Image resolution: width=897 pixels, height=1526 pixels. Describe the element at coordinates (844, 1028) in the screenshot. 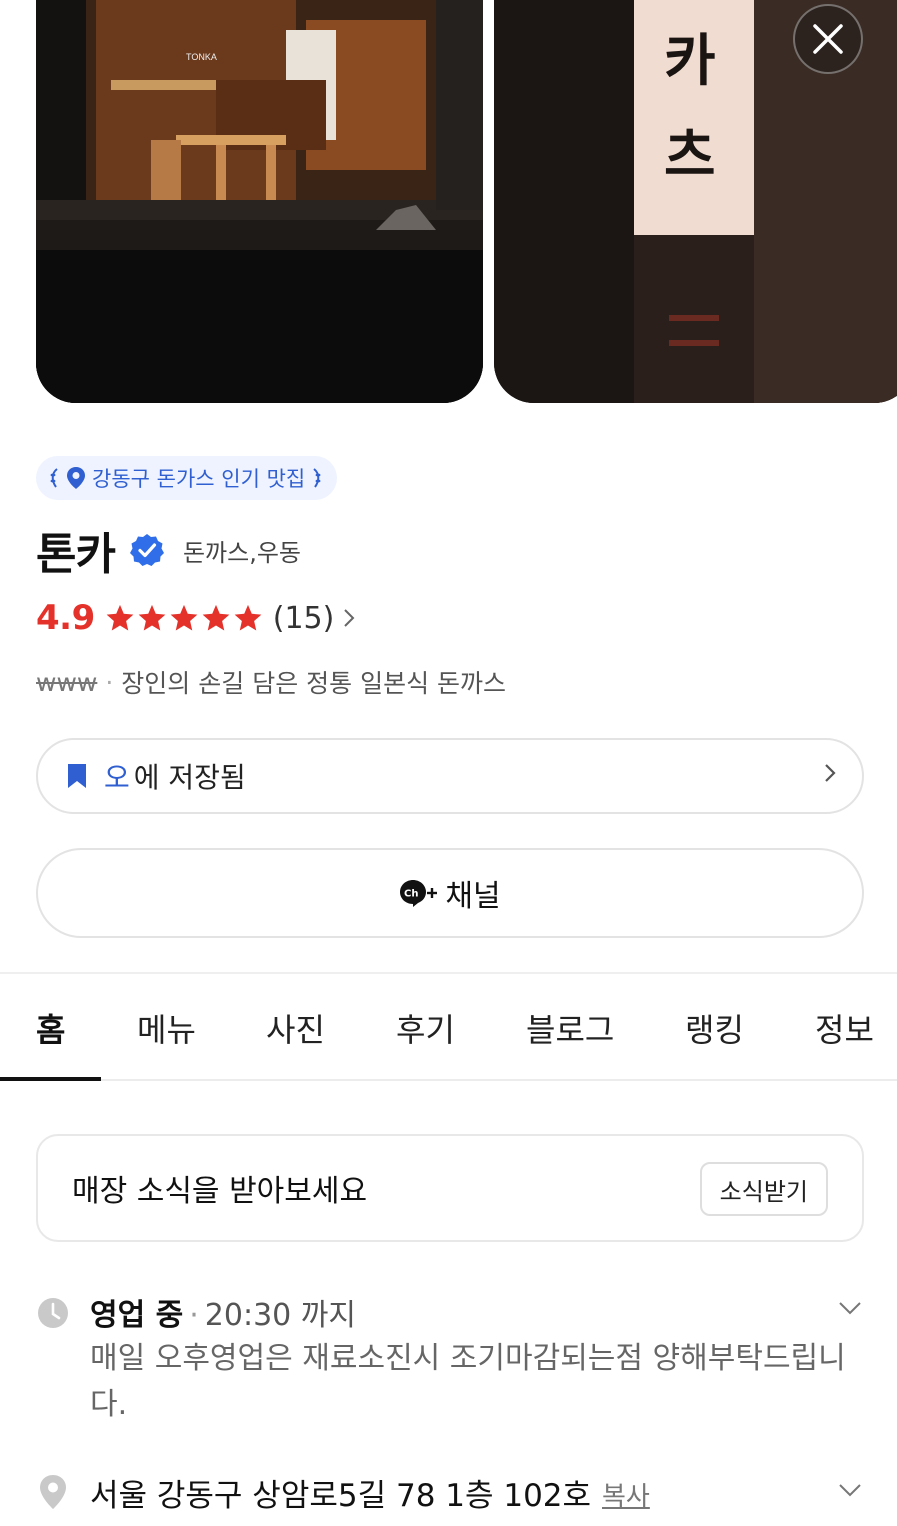

I see `tab-info: 정보` at that location.